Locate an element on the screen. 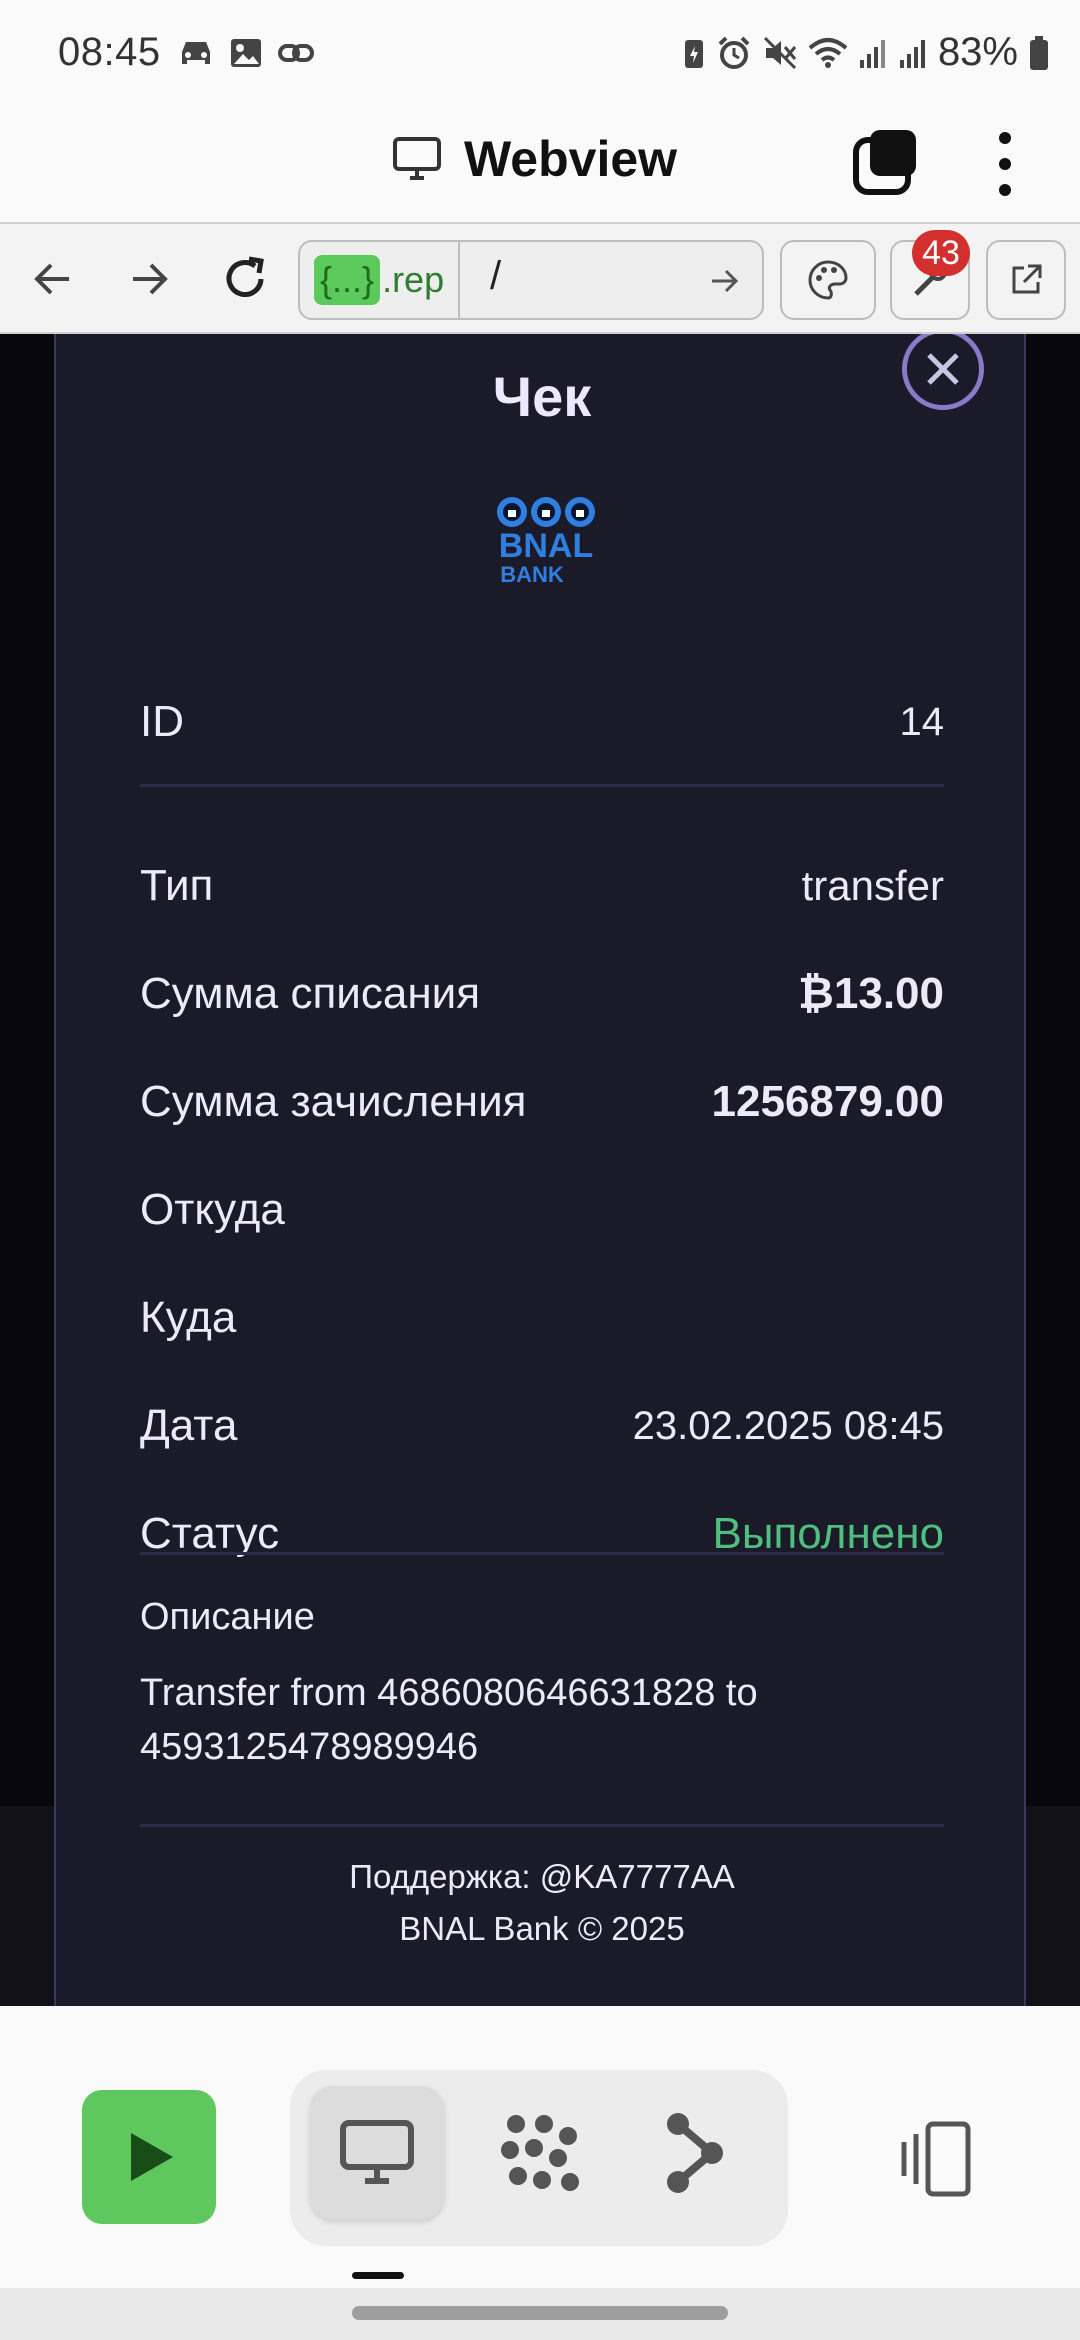  reload-icon is located at coordinates (245, 276).